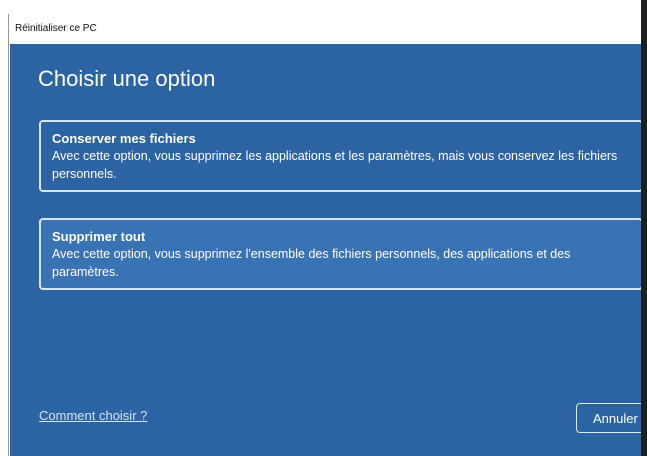 This screenshot has width=647, height=456. I want to click on keep-files-title: Conserver mes fichiers, so click(124, 138).